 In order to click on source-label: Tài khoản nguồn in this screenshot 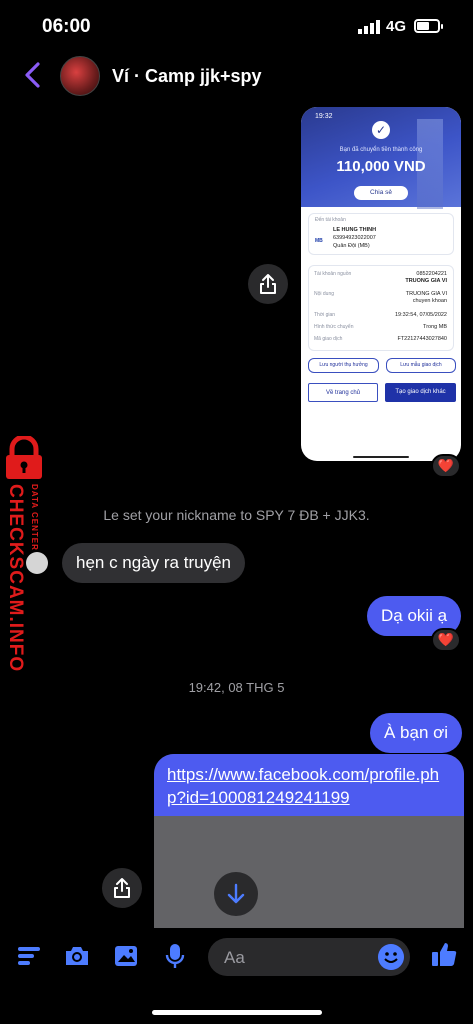, I will do `click(333, 274)`.